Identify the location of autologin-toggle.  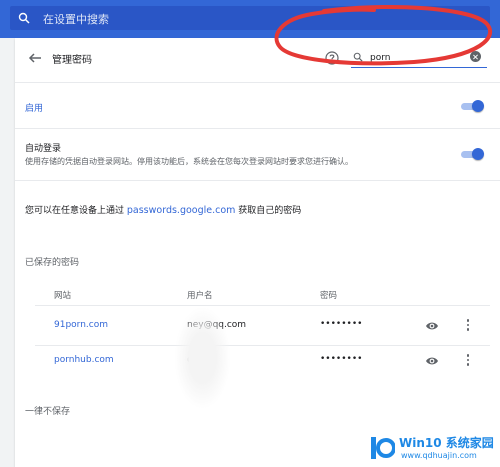
(472, 154).